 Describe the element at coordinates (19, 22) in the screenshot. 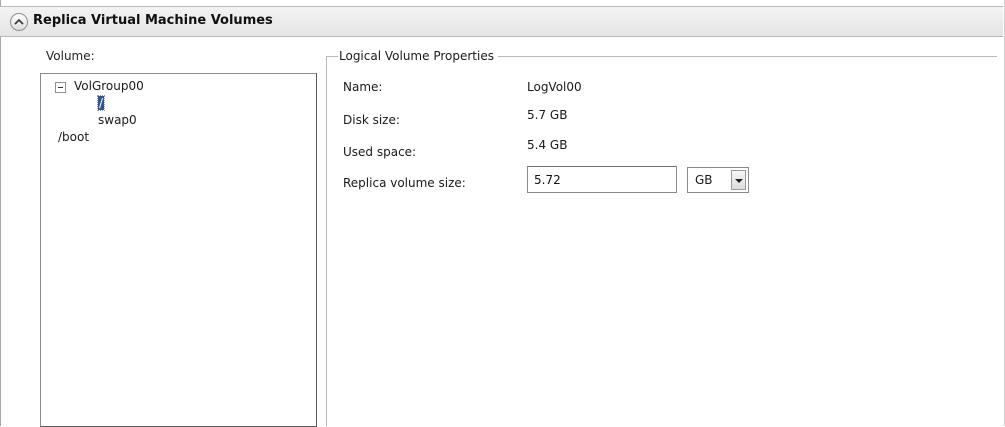

I see `chevron-up-icon` at that location.